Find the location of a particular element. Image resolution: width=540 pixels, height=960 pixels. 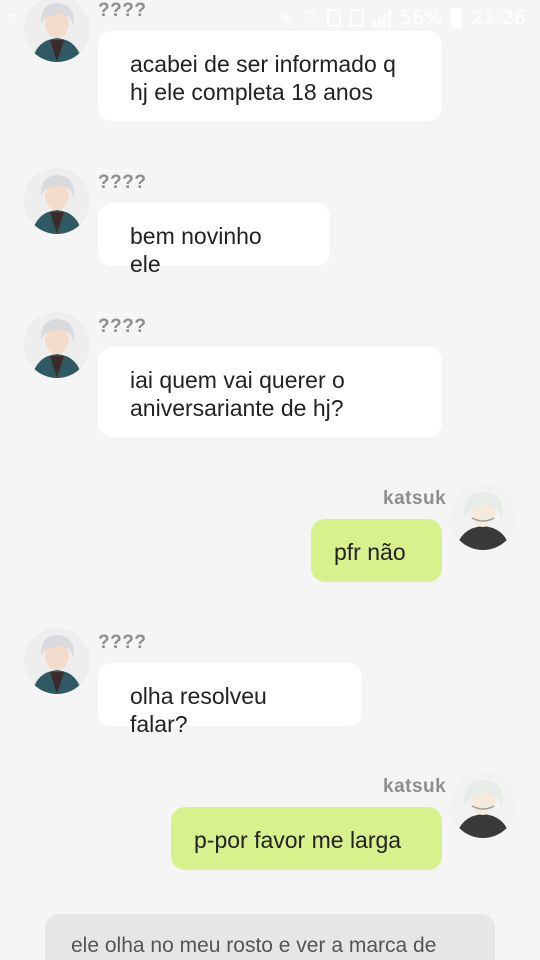

mute-icon: 🔇︎ is located at coordinates (288, 18).